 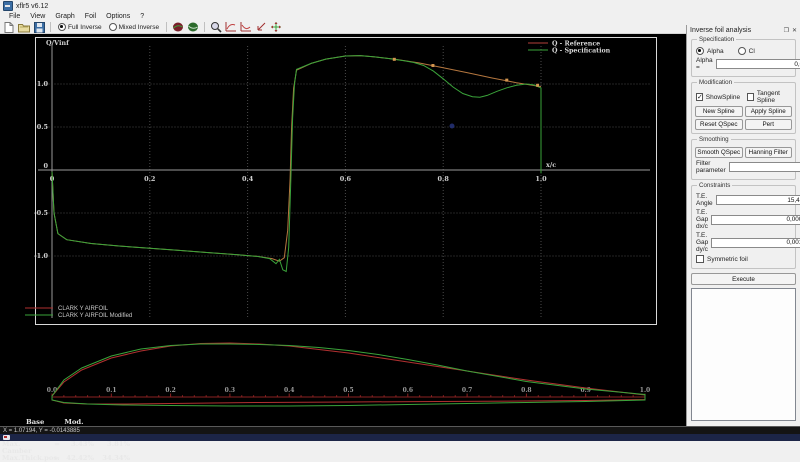 What do you see at coordinates (741, 51) in the screenshot?
I see `cl-radio` at bounding box center [741, 51].